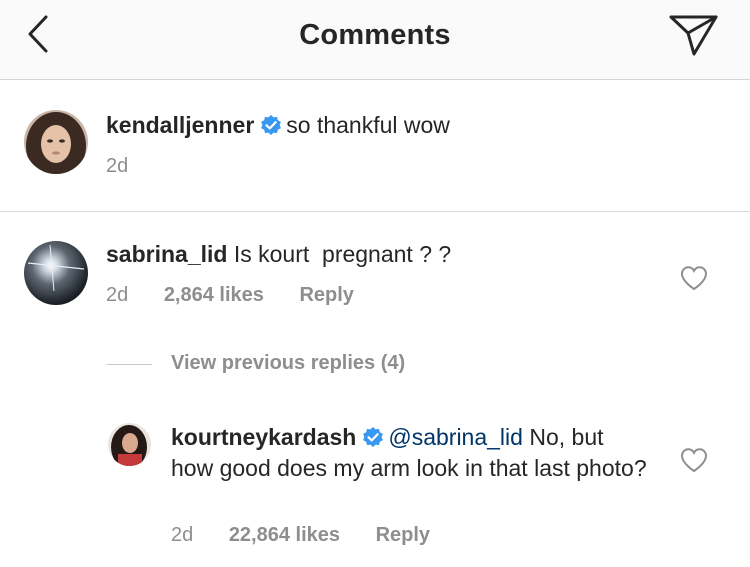 Image resolution: width=750 pixels, height=567 pixels. I want to click on avatar-sabrina-lid, so click(56, 273).